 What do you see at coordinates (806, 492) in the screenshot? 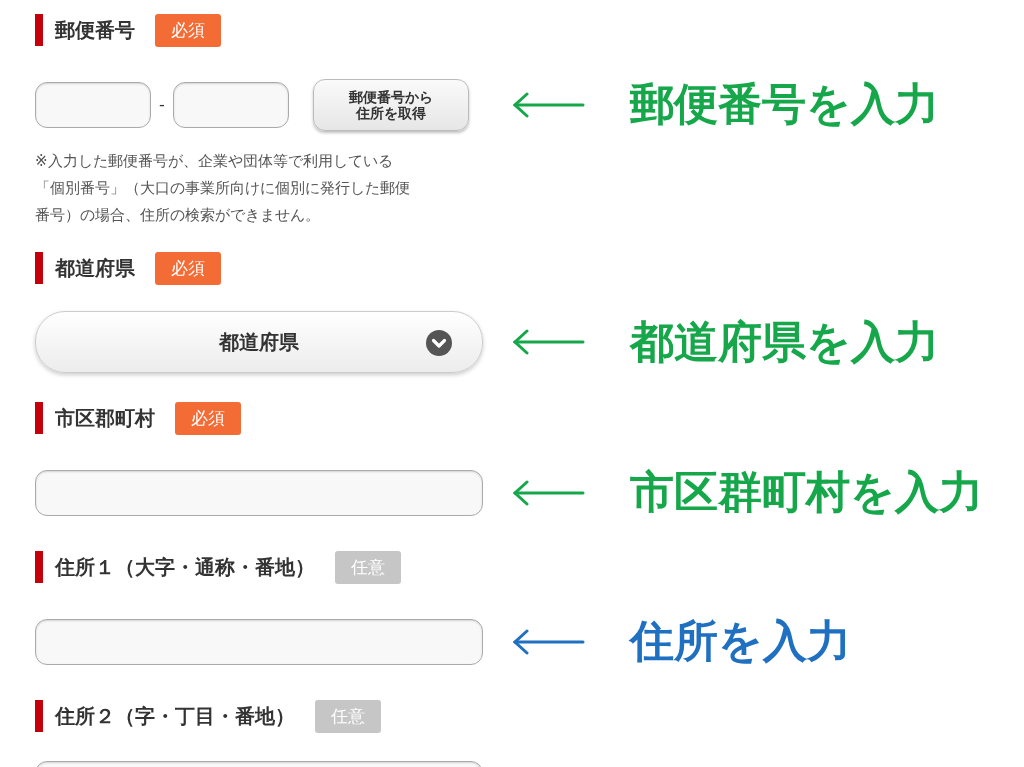
I see `annotation-text: 市区群町村を入力` at bounding box center [806, 492].